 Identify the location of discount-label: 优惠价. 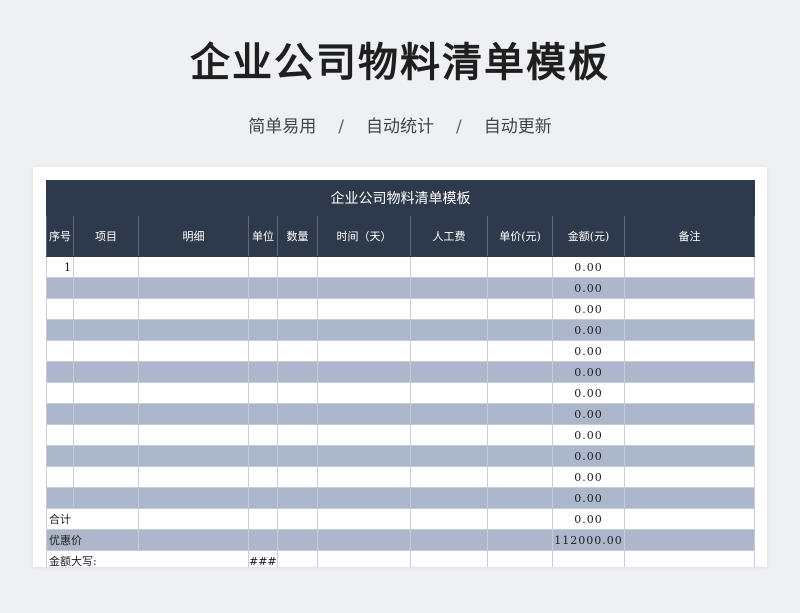
(92, 540).